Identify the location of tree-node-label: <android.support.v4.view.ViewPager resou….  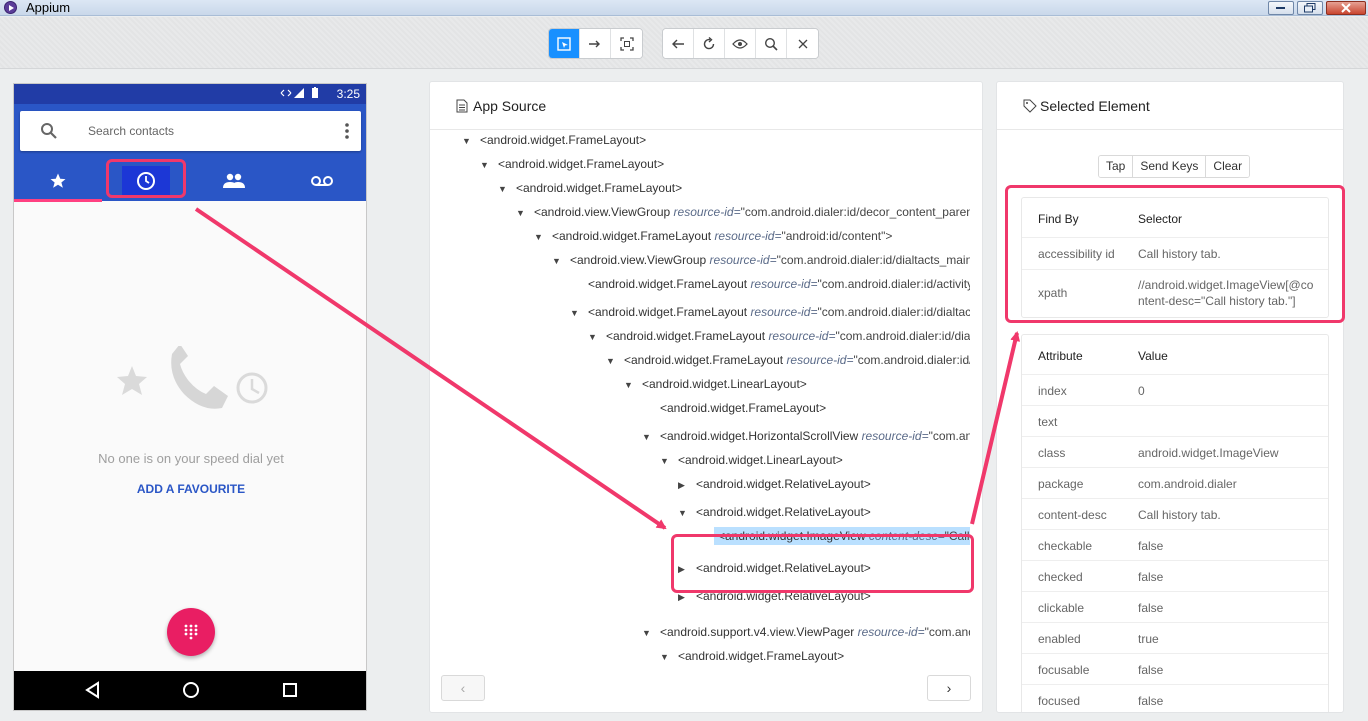
(815, 632).